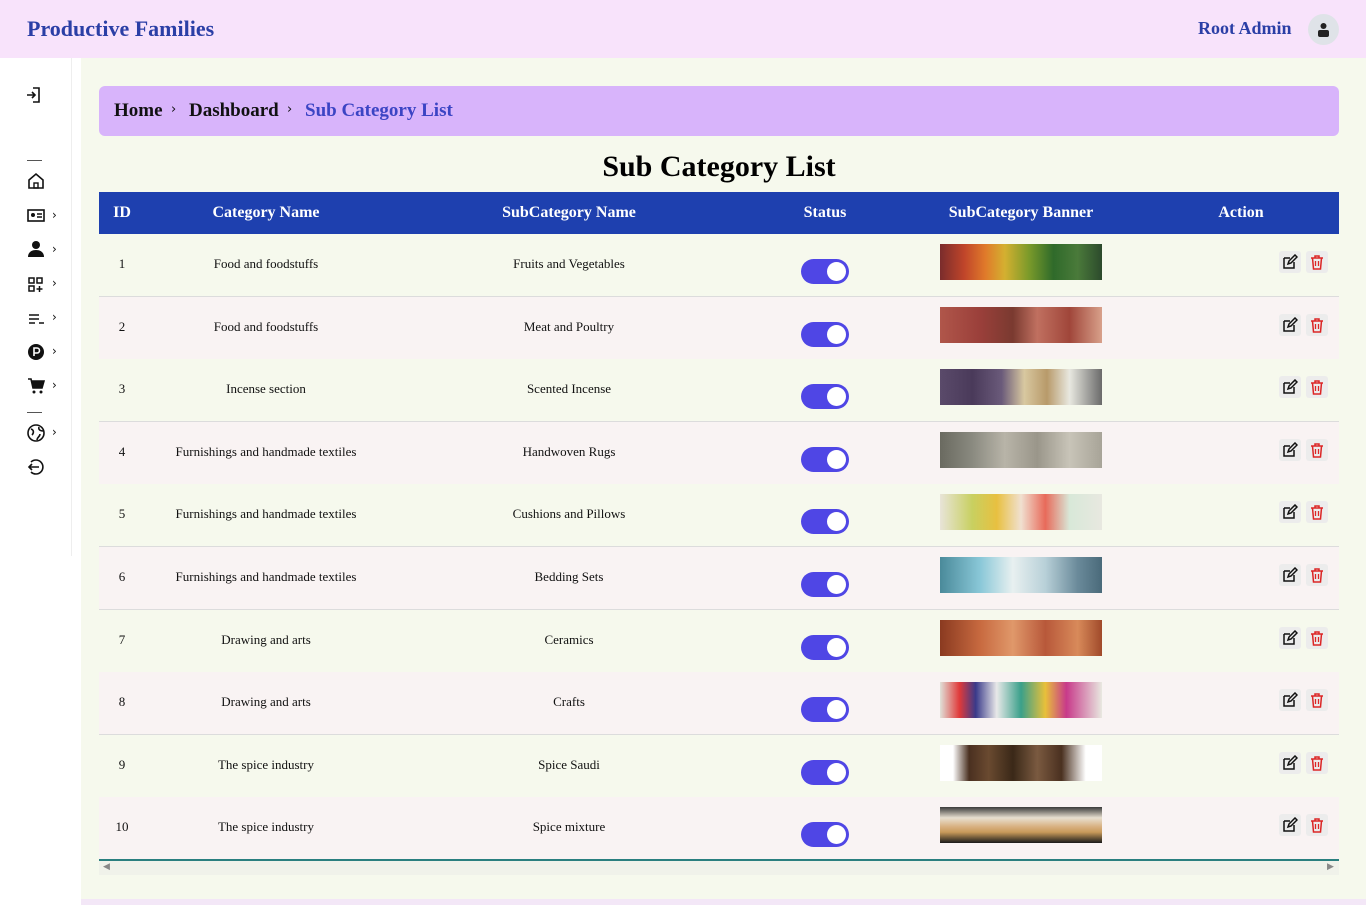  What do you see at coordinates (122, 576) in the screenshot?
I see `row-id: 6` at bounding box center [122, 576].